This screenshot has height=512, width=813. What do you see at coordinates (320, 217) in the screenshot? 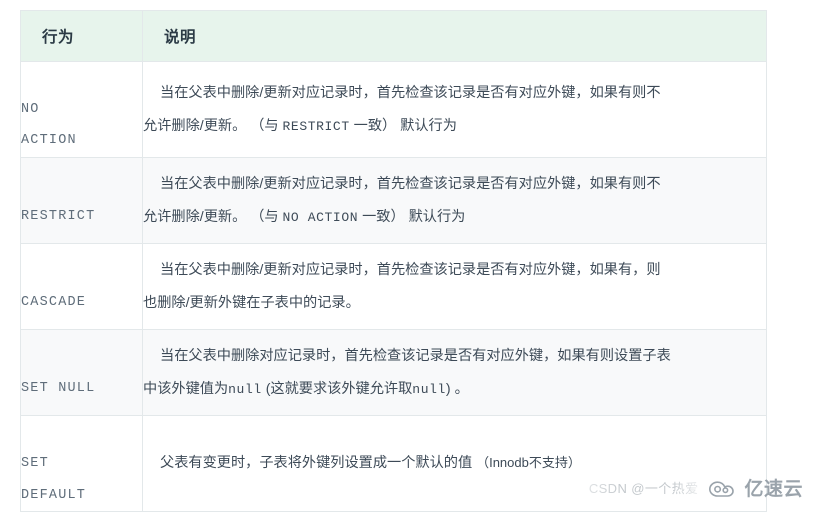
I see `description-line-2-code: NO ACTION` at bounding box center [320, 217].